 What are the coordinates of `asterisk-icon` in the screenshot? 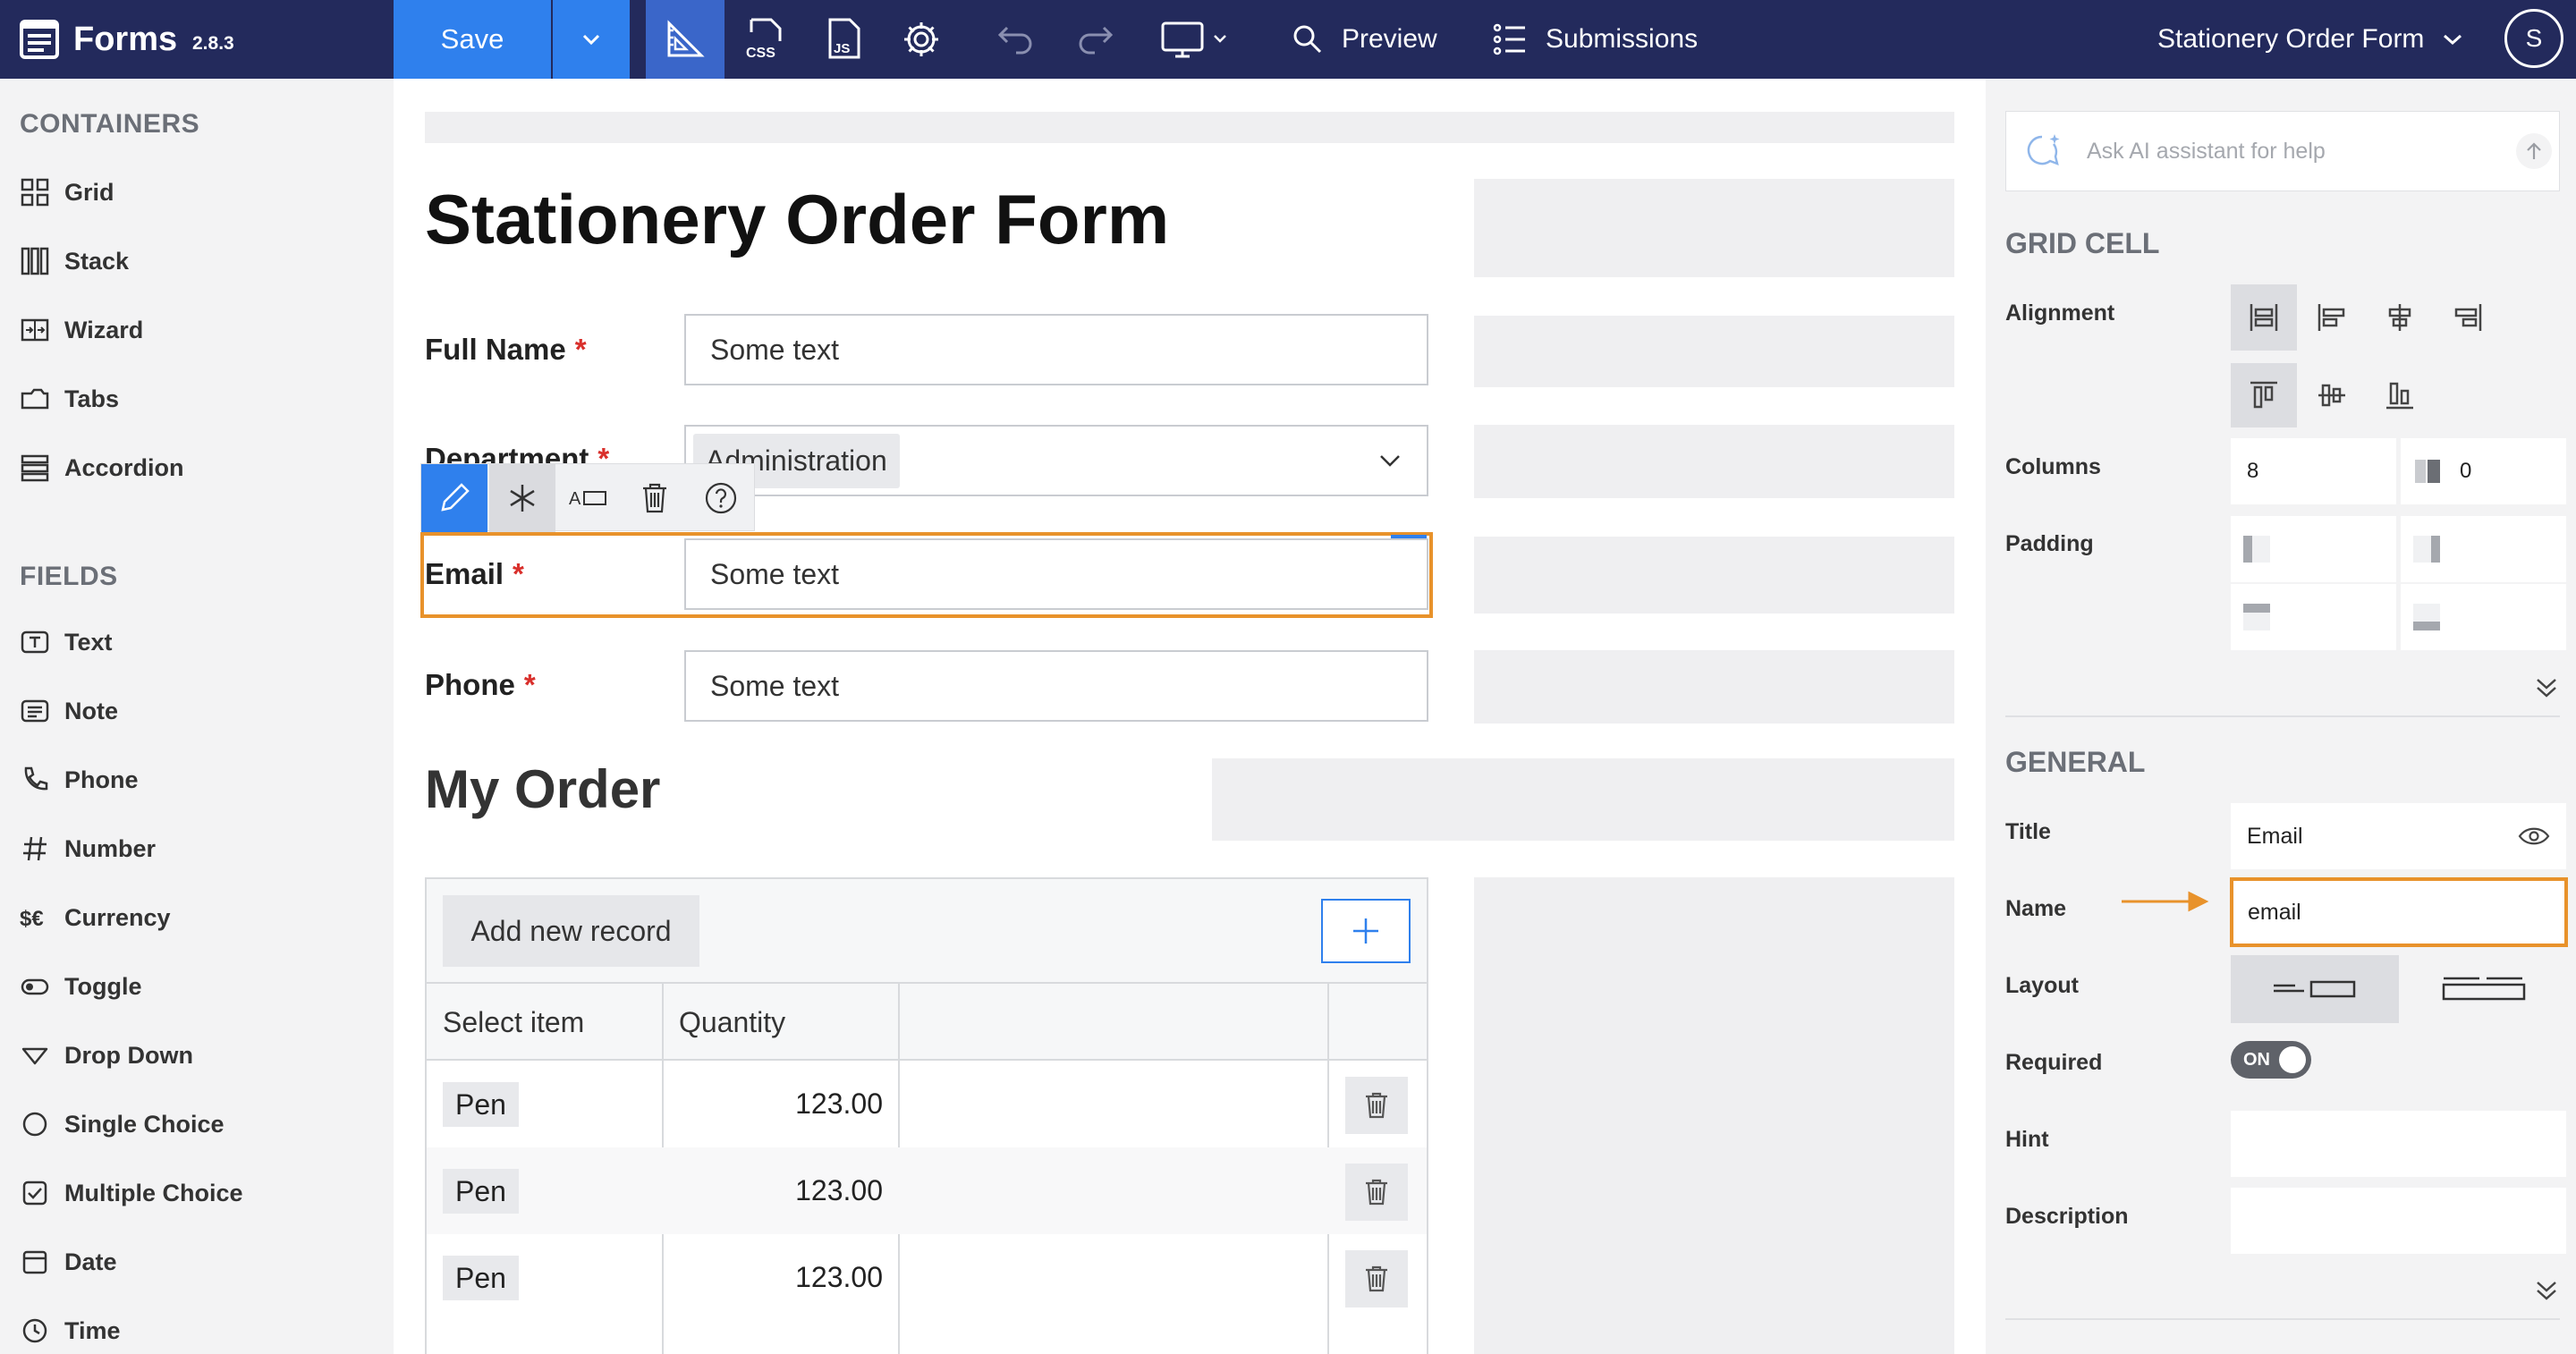 It's located at (522, 499).